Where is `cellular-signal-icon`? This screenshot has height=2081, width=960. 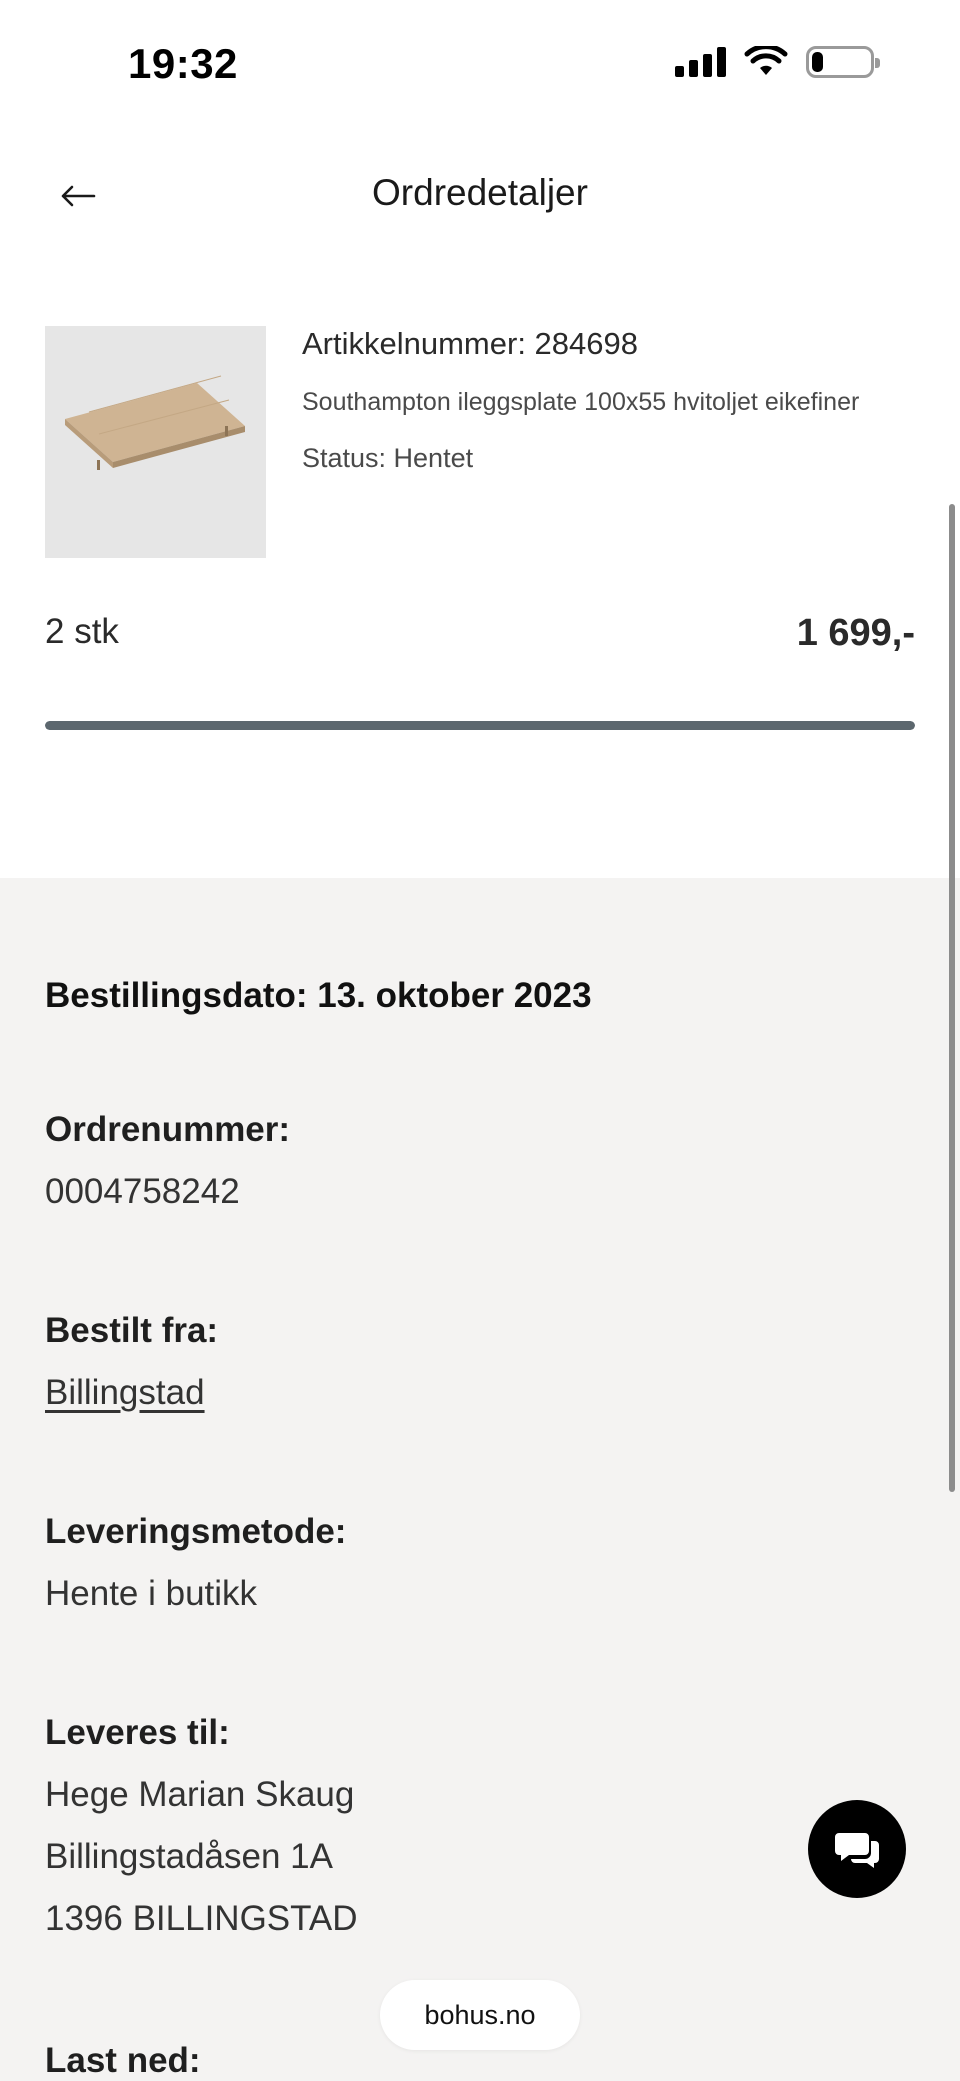 cellular-signal-icon is located at coordinates (700, 62).